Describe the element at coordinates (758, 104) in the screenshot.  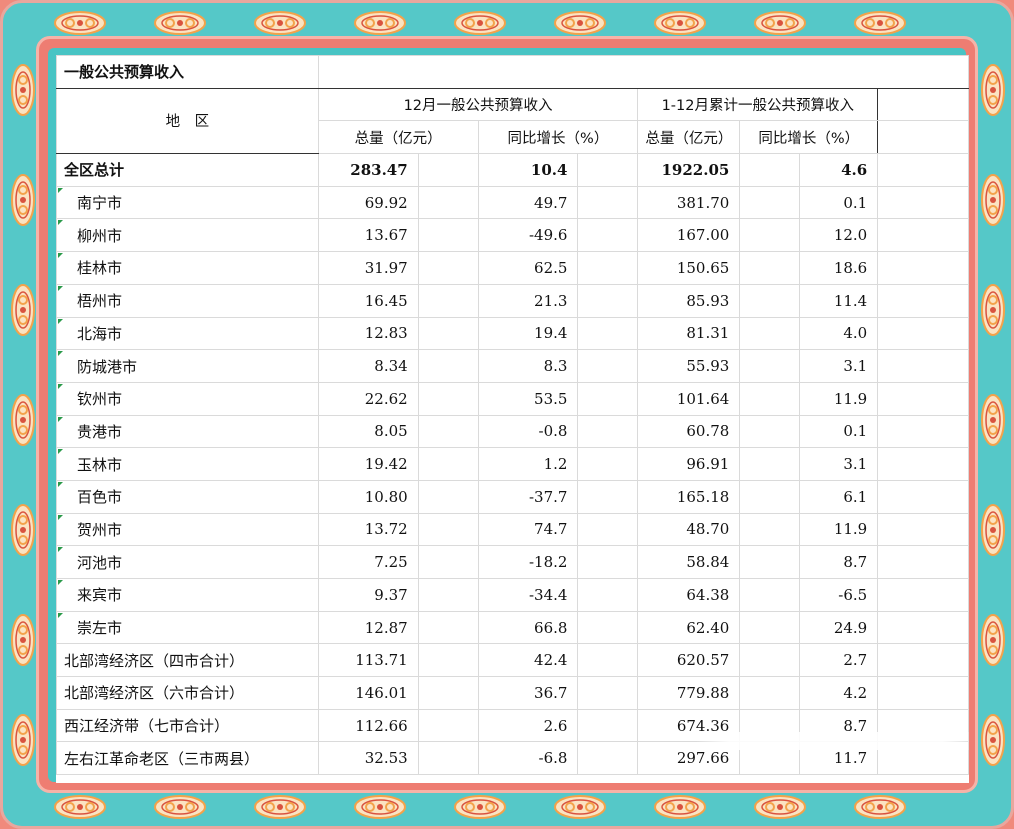
I see `cumulative-group-header: 1-12月累计一般公共预算收入` at that location.